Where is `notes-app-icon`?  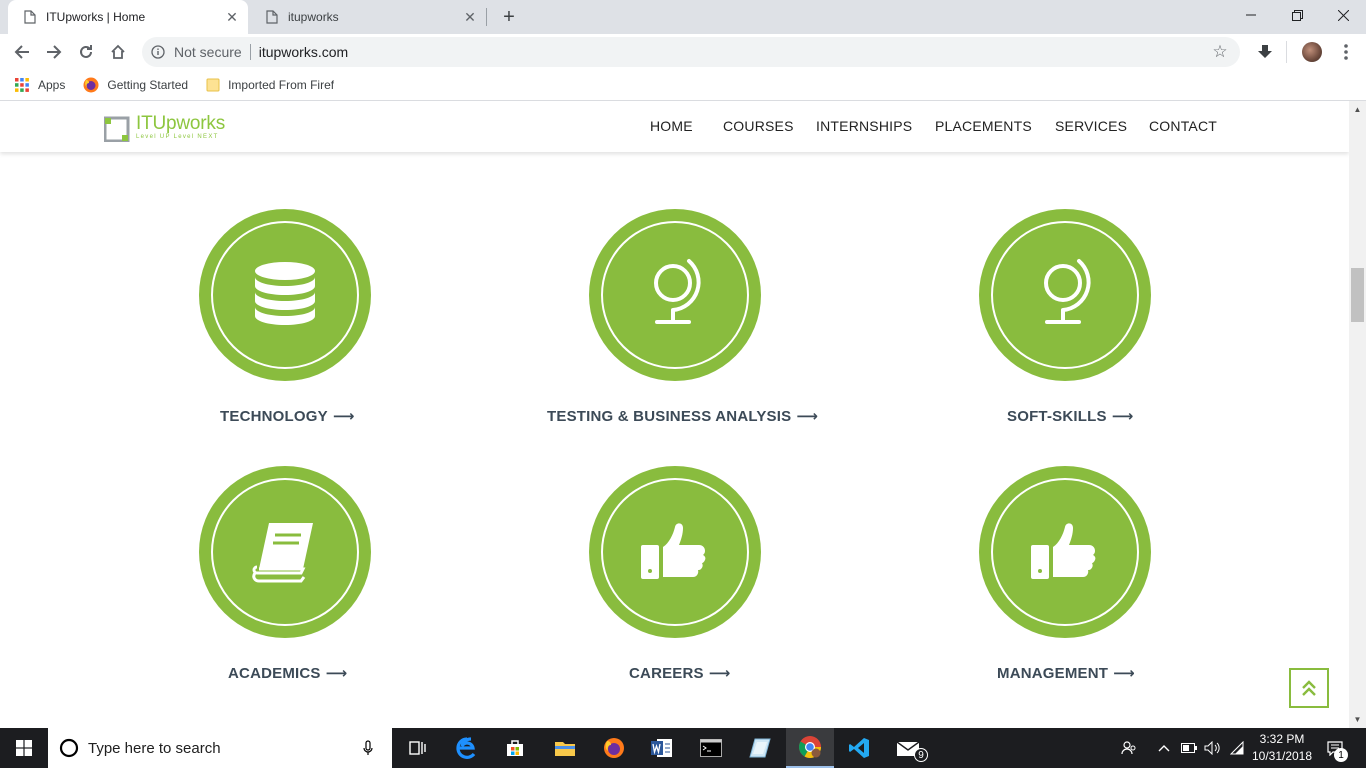
notes-app-icon is located at coordinates (760, 748).